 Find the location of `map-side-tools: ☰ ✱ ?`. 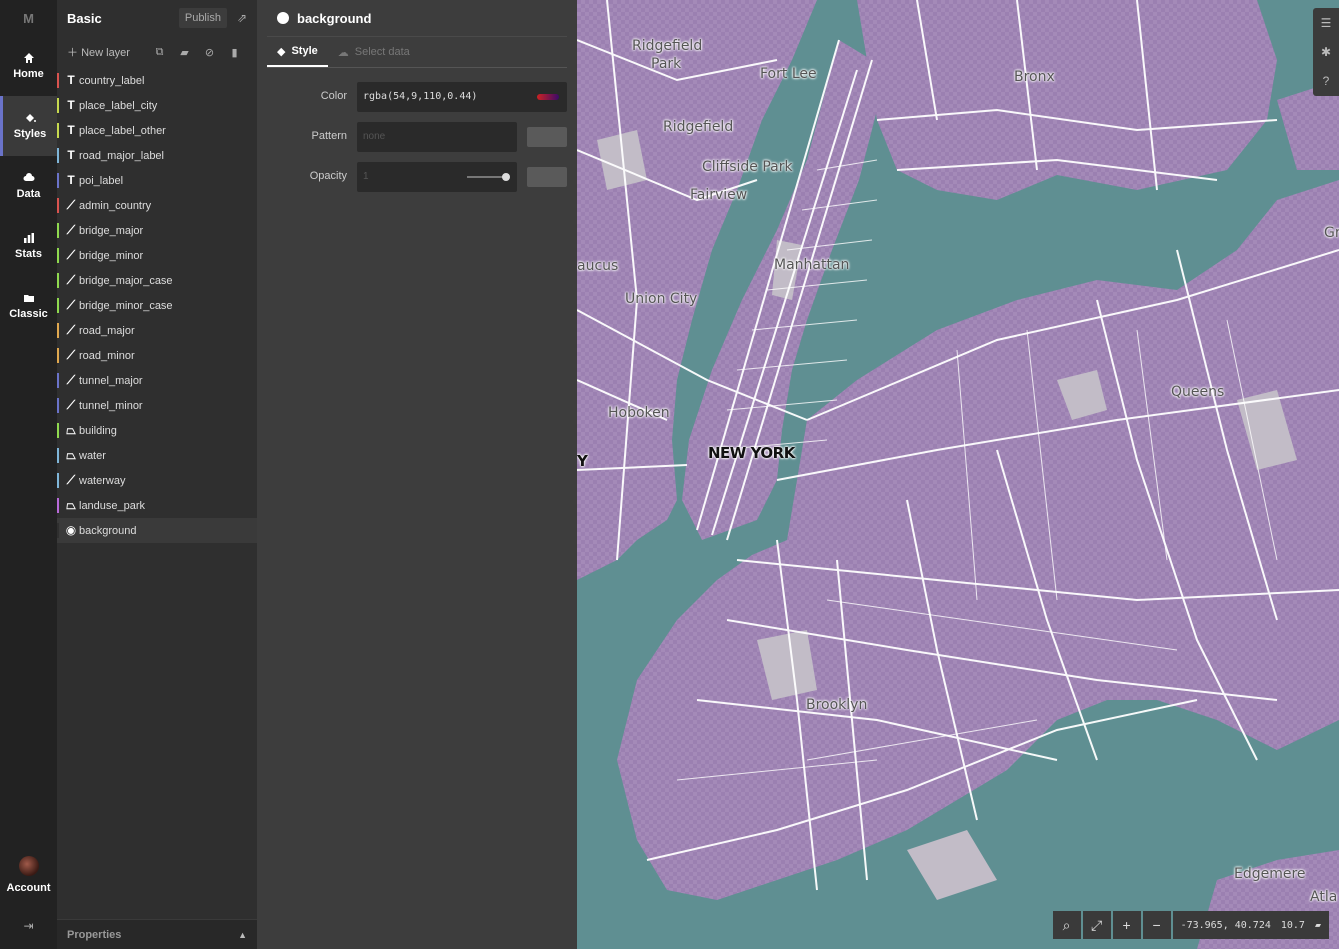

map-side-tools: ☰ ✱ ? is located at coordinates (1326, 52).